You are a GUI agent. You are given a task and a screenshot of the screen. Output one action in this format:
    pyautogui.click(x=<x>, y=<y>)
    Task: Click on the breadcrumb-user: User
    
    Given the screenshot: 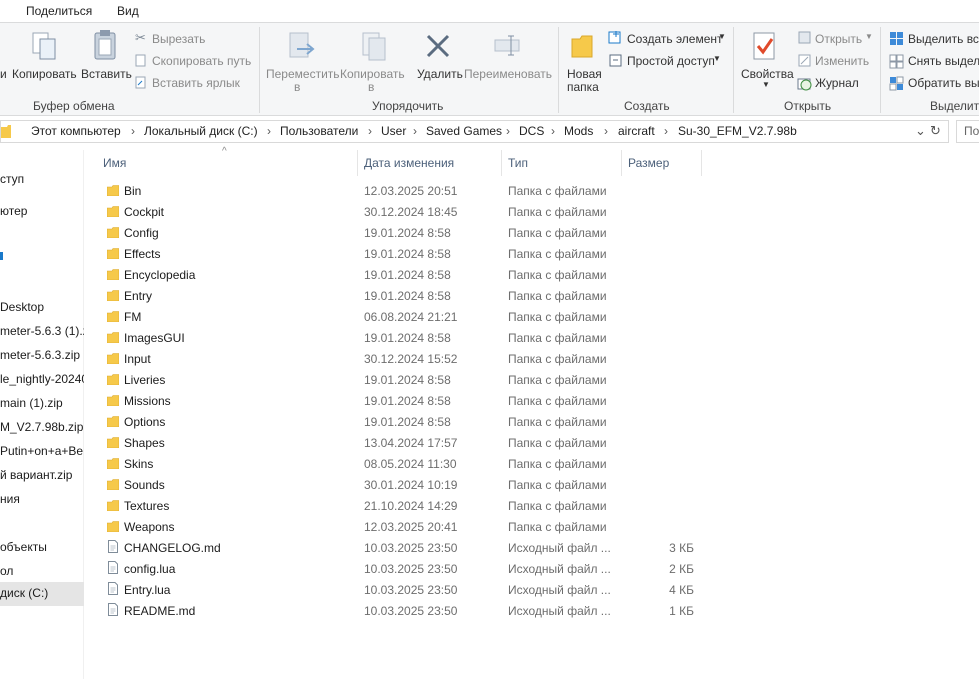 What is the action you would take?
    pyautogui.click(x=393, y=131)
    